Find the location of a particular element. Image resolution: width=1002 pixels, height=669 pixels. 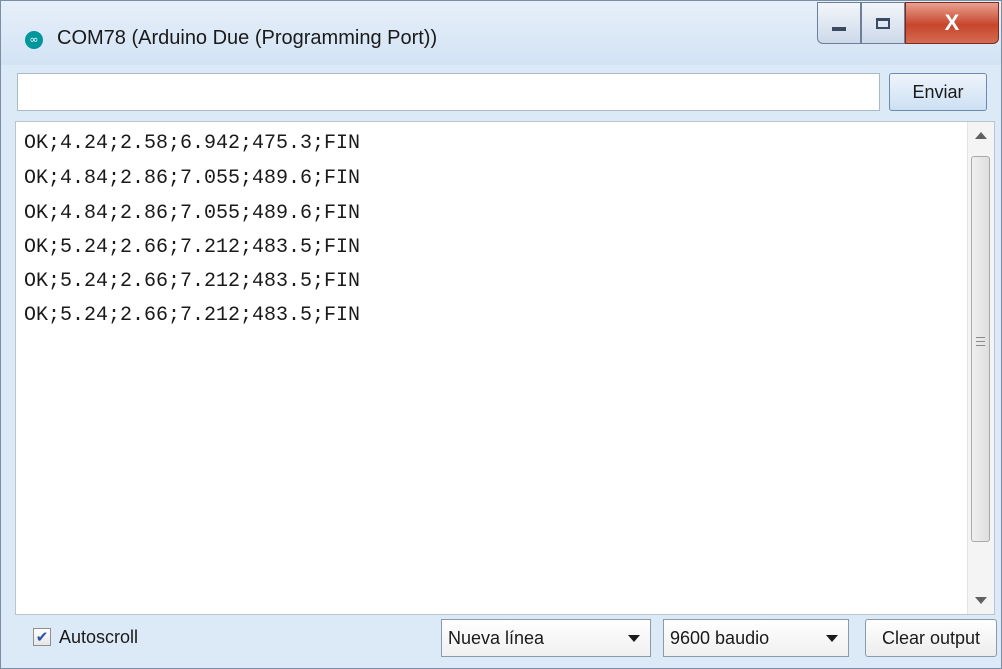

autoscroll-checkbox: ✔ is located at coordinates (42, 637).